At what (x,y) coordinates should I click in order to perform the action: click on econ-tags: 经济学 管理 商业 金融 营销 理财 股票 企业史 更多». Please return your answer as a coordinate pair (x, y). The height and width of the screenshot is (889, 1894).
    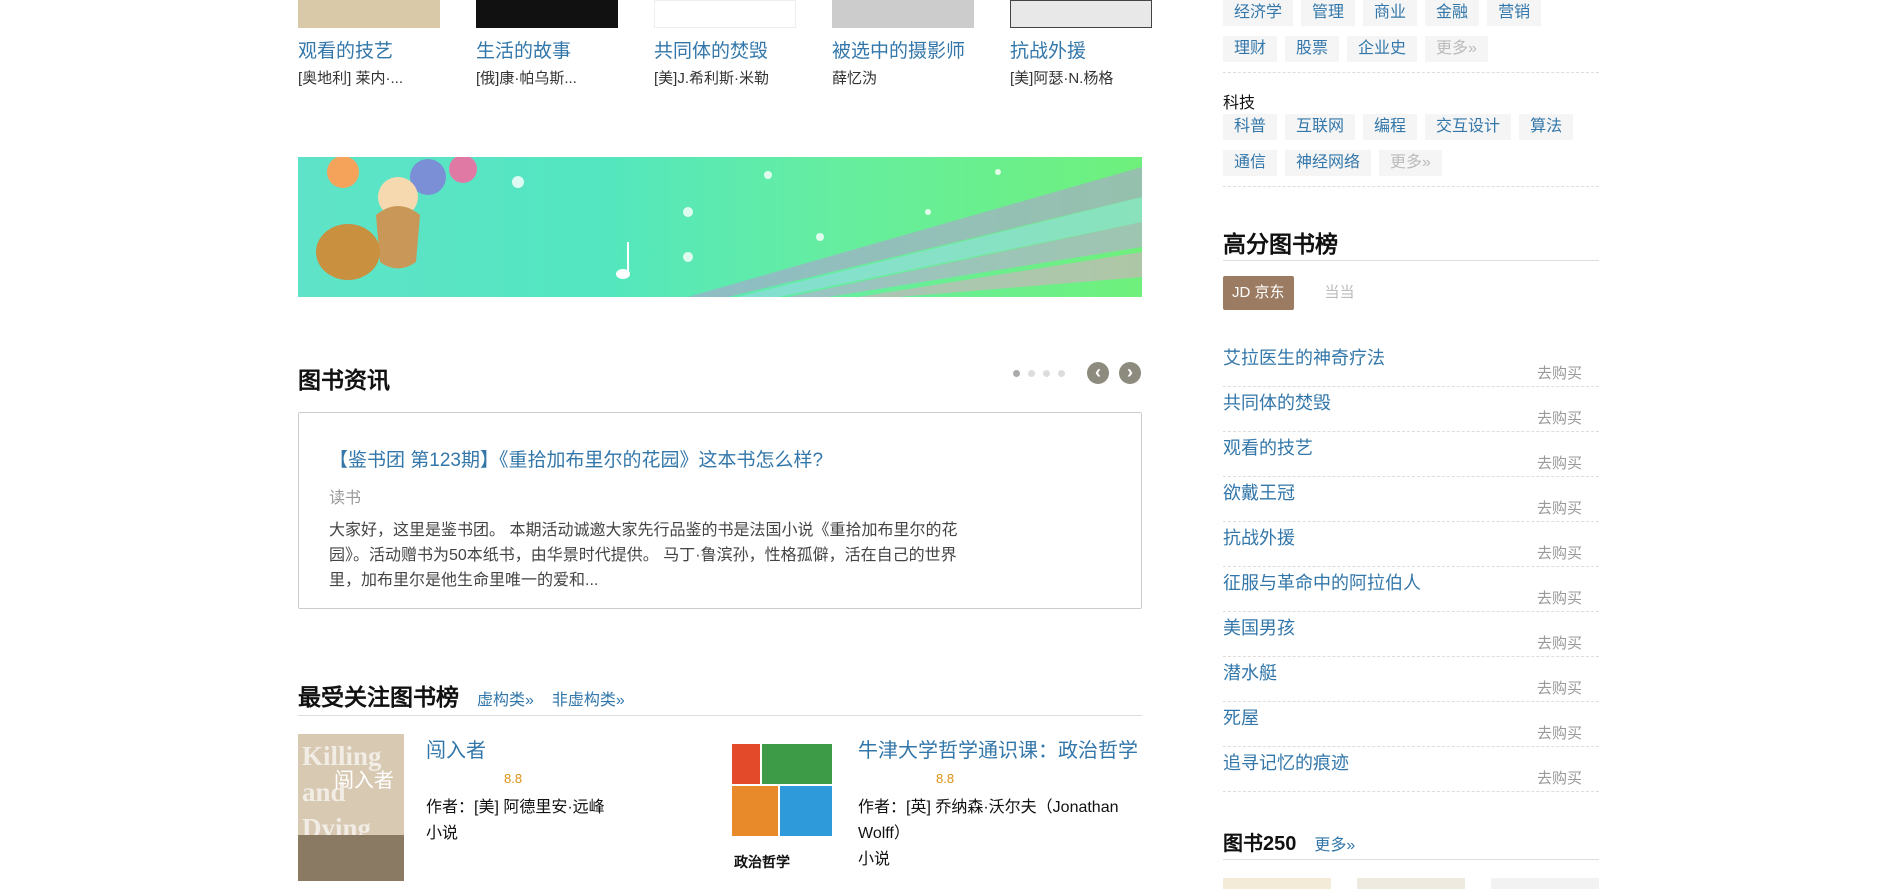
    Looking at the image, I should click on (1411, 41).